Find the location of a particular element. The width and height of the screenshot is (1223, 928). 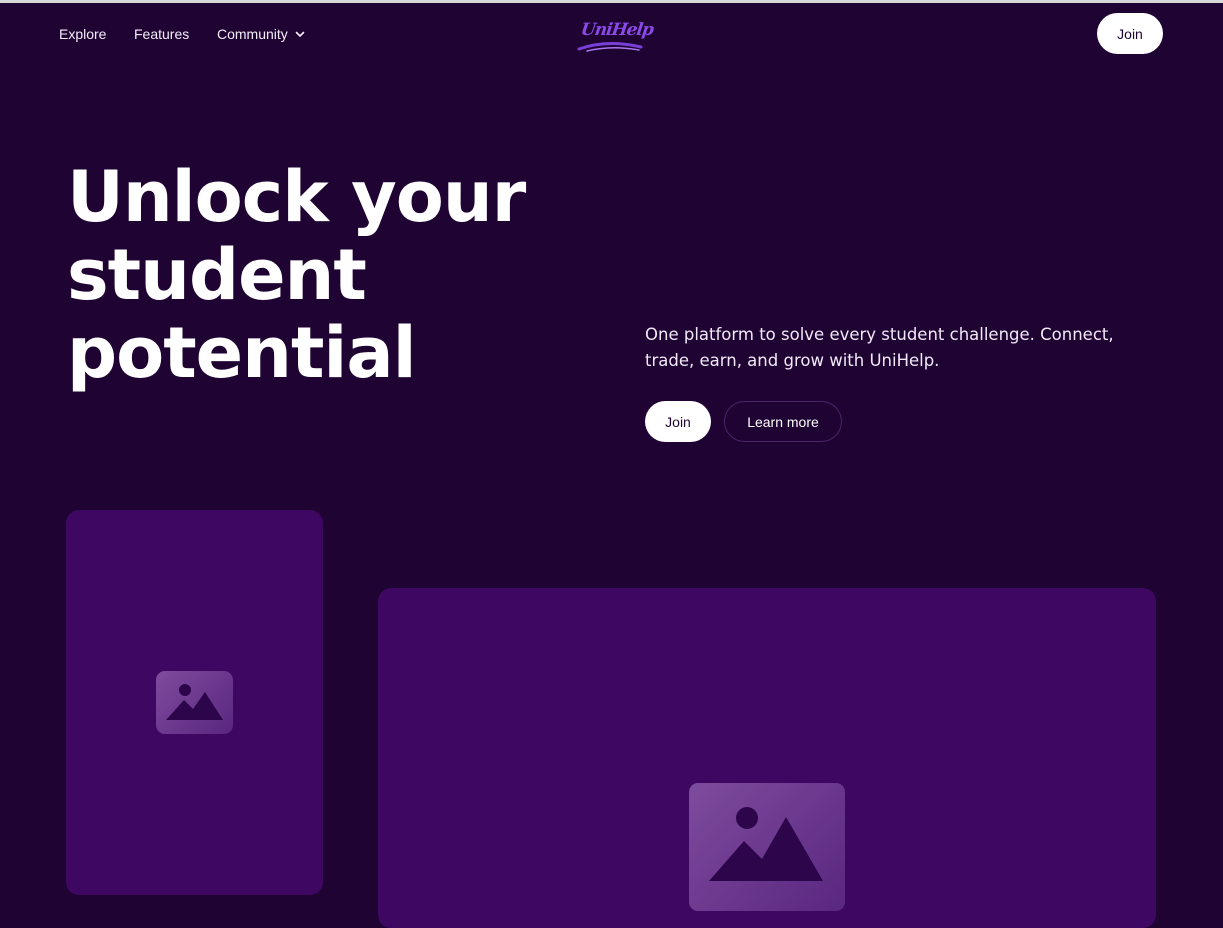

hero-title-line-2: student is located at coordinates (217, 275).